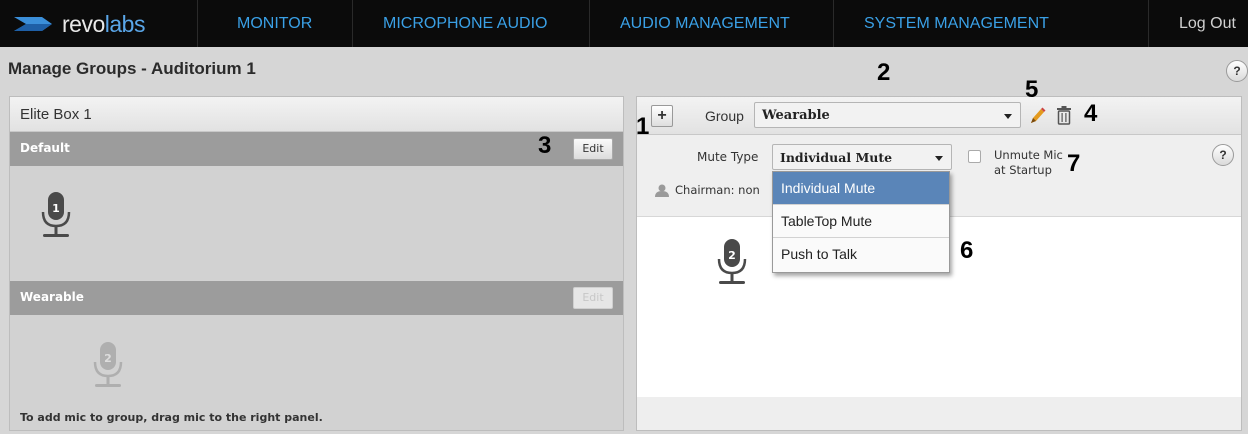  Describe the element at coordinates (1091, 113) in the screenshot. I see `callout-4: 4` at that location.